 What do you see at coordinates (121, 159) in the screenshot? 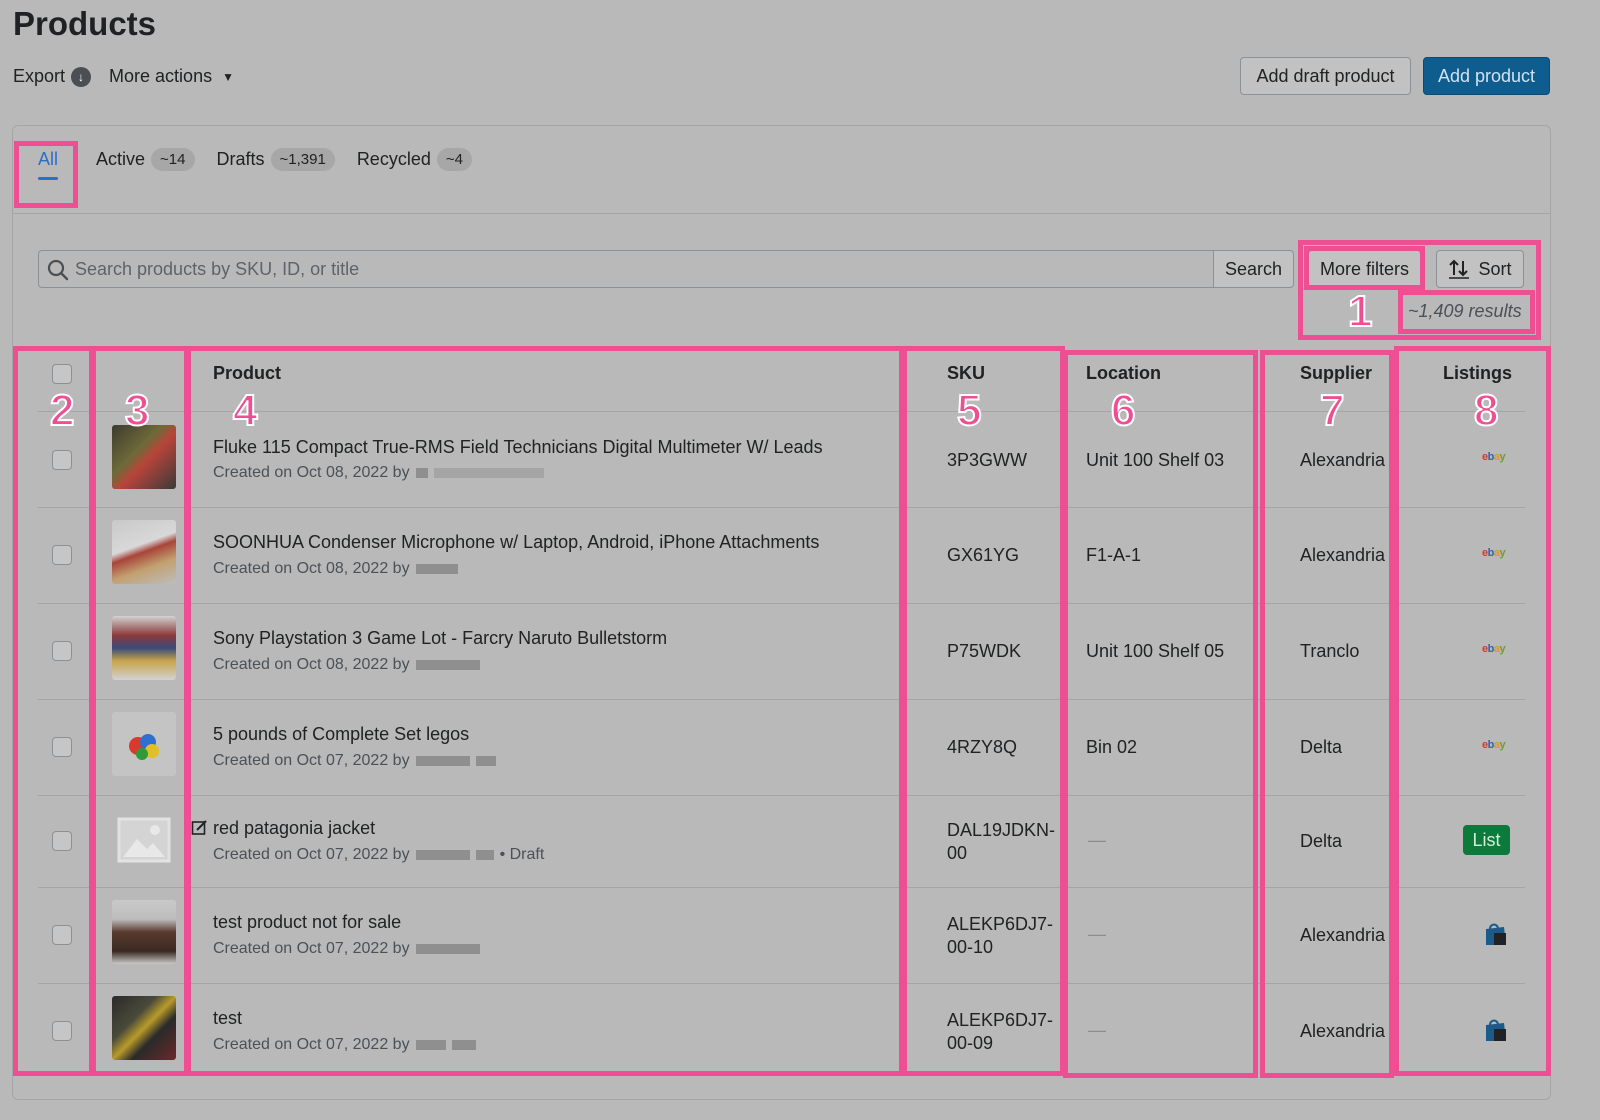
I see `tab-active-label: Active` at bounding box center [121, 159].